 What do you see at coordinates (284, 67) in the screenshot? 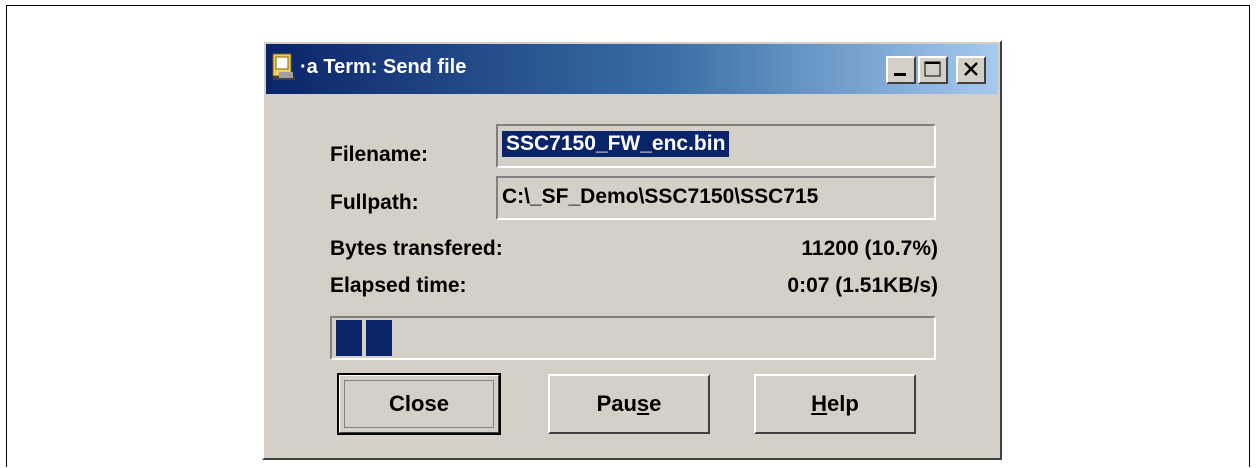
I see `app-icon` at bounding box center [284, 67].